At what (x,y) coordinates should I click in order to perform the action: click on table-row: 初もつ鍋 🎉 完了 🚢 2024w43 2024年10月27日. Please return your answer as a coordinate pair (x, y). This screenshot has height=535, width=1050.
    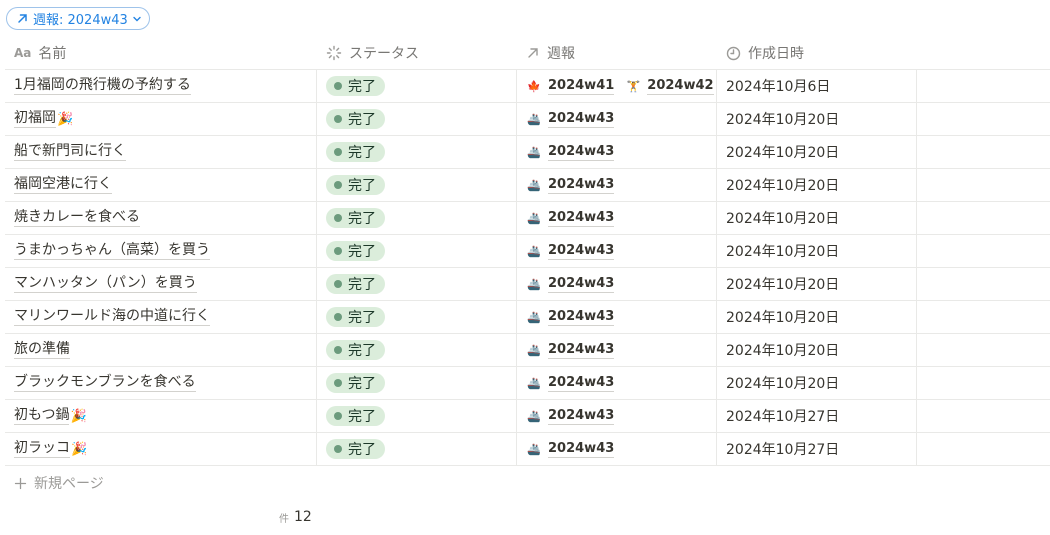
    Looking at the image, I should click on (527, 416).